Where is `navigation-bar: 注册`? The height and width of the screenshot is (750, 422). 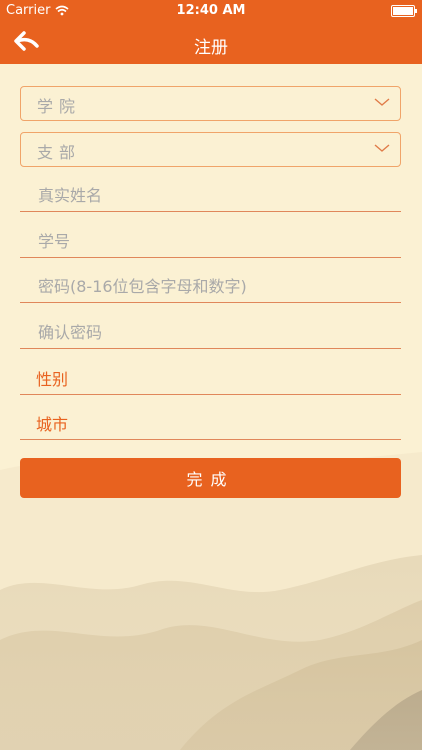
navigation-bar: 注册 is located at coordinates (211, 43).